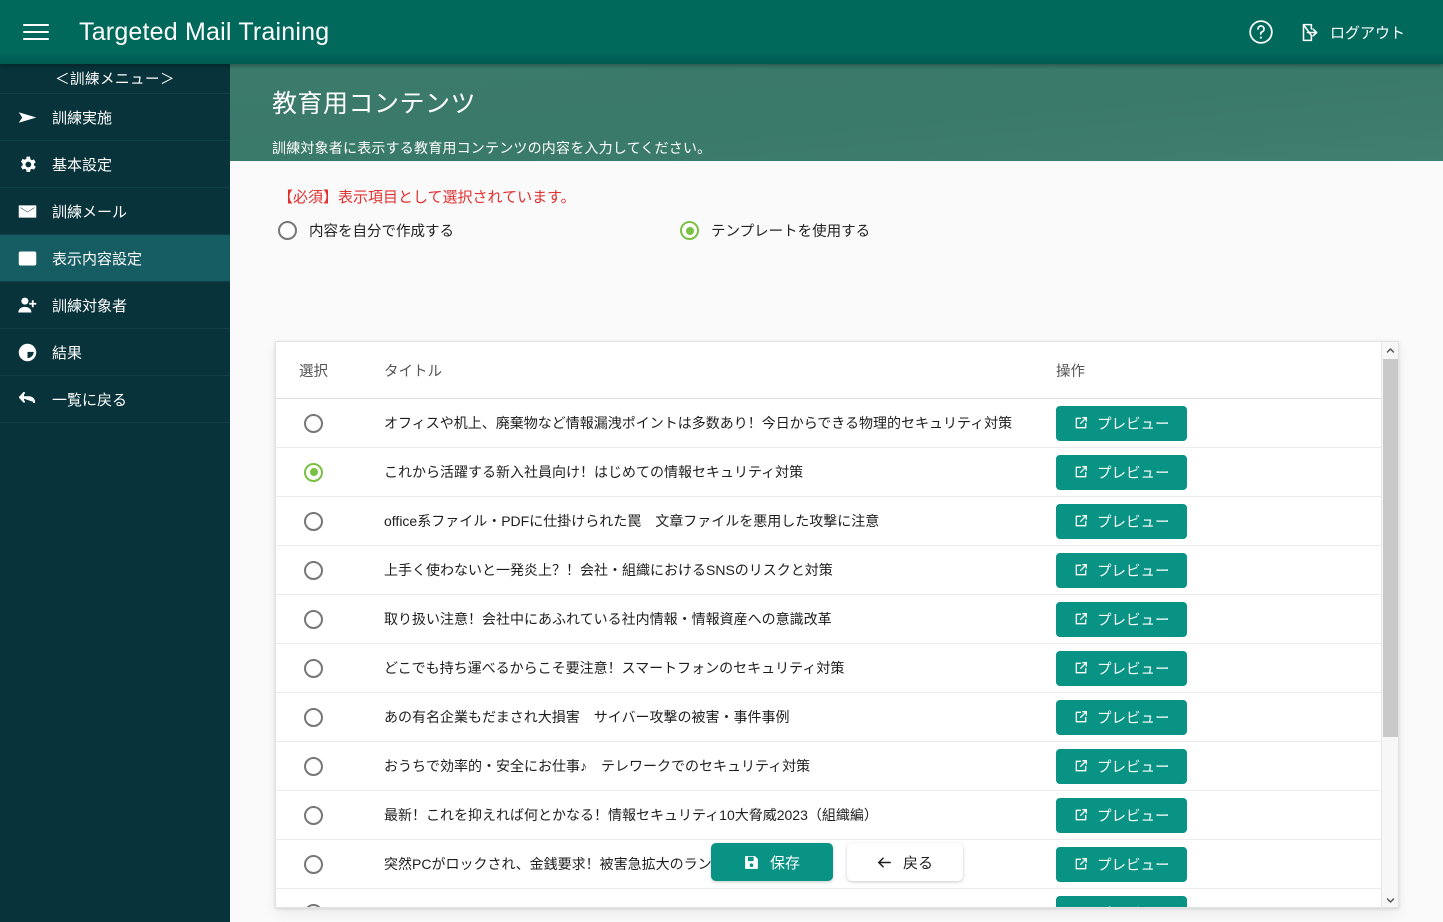  I want to click on sidebar-item-results: 結果, so click(115, 352).